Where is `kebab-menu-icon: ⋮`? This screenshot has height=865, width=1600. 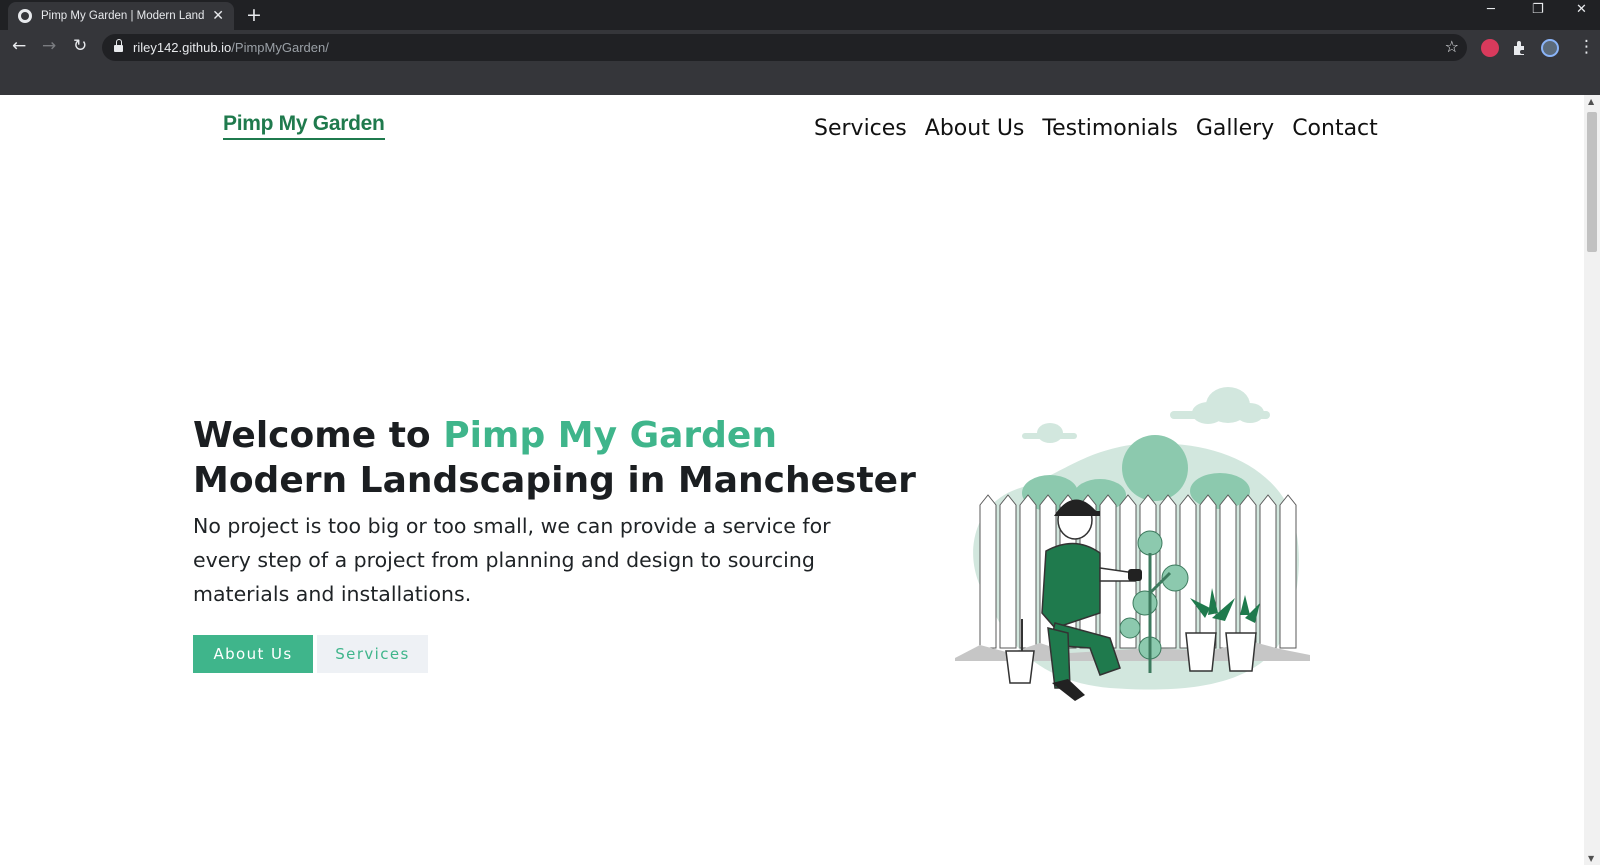 kebab-menu-icon: ⋮ is located at coordinates (1586, 47).